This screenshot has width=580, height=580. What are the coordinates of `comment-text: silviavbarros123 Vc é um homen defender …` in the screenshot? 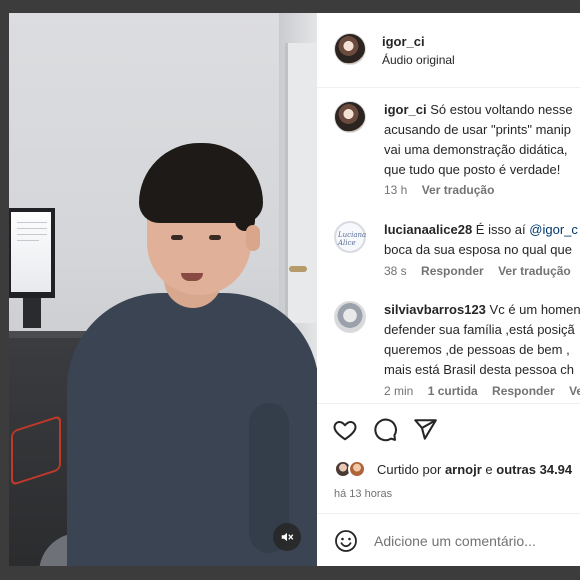 It's located at (482, 340).